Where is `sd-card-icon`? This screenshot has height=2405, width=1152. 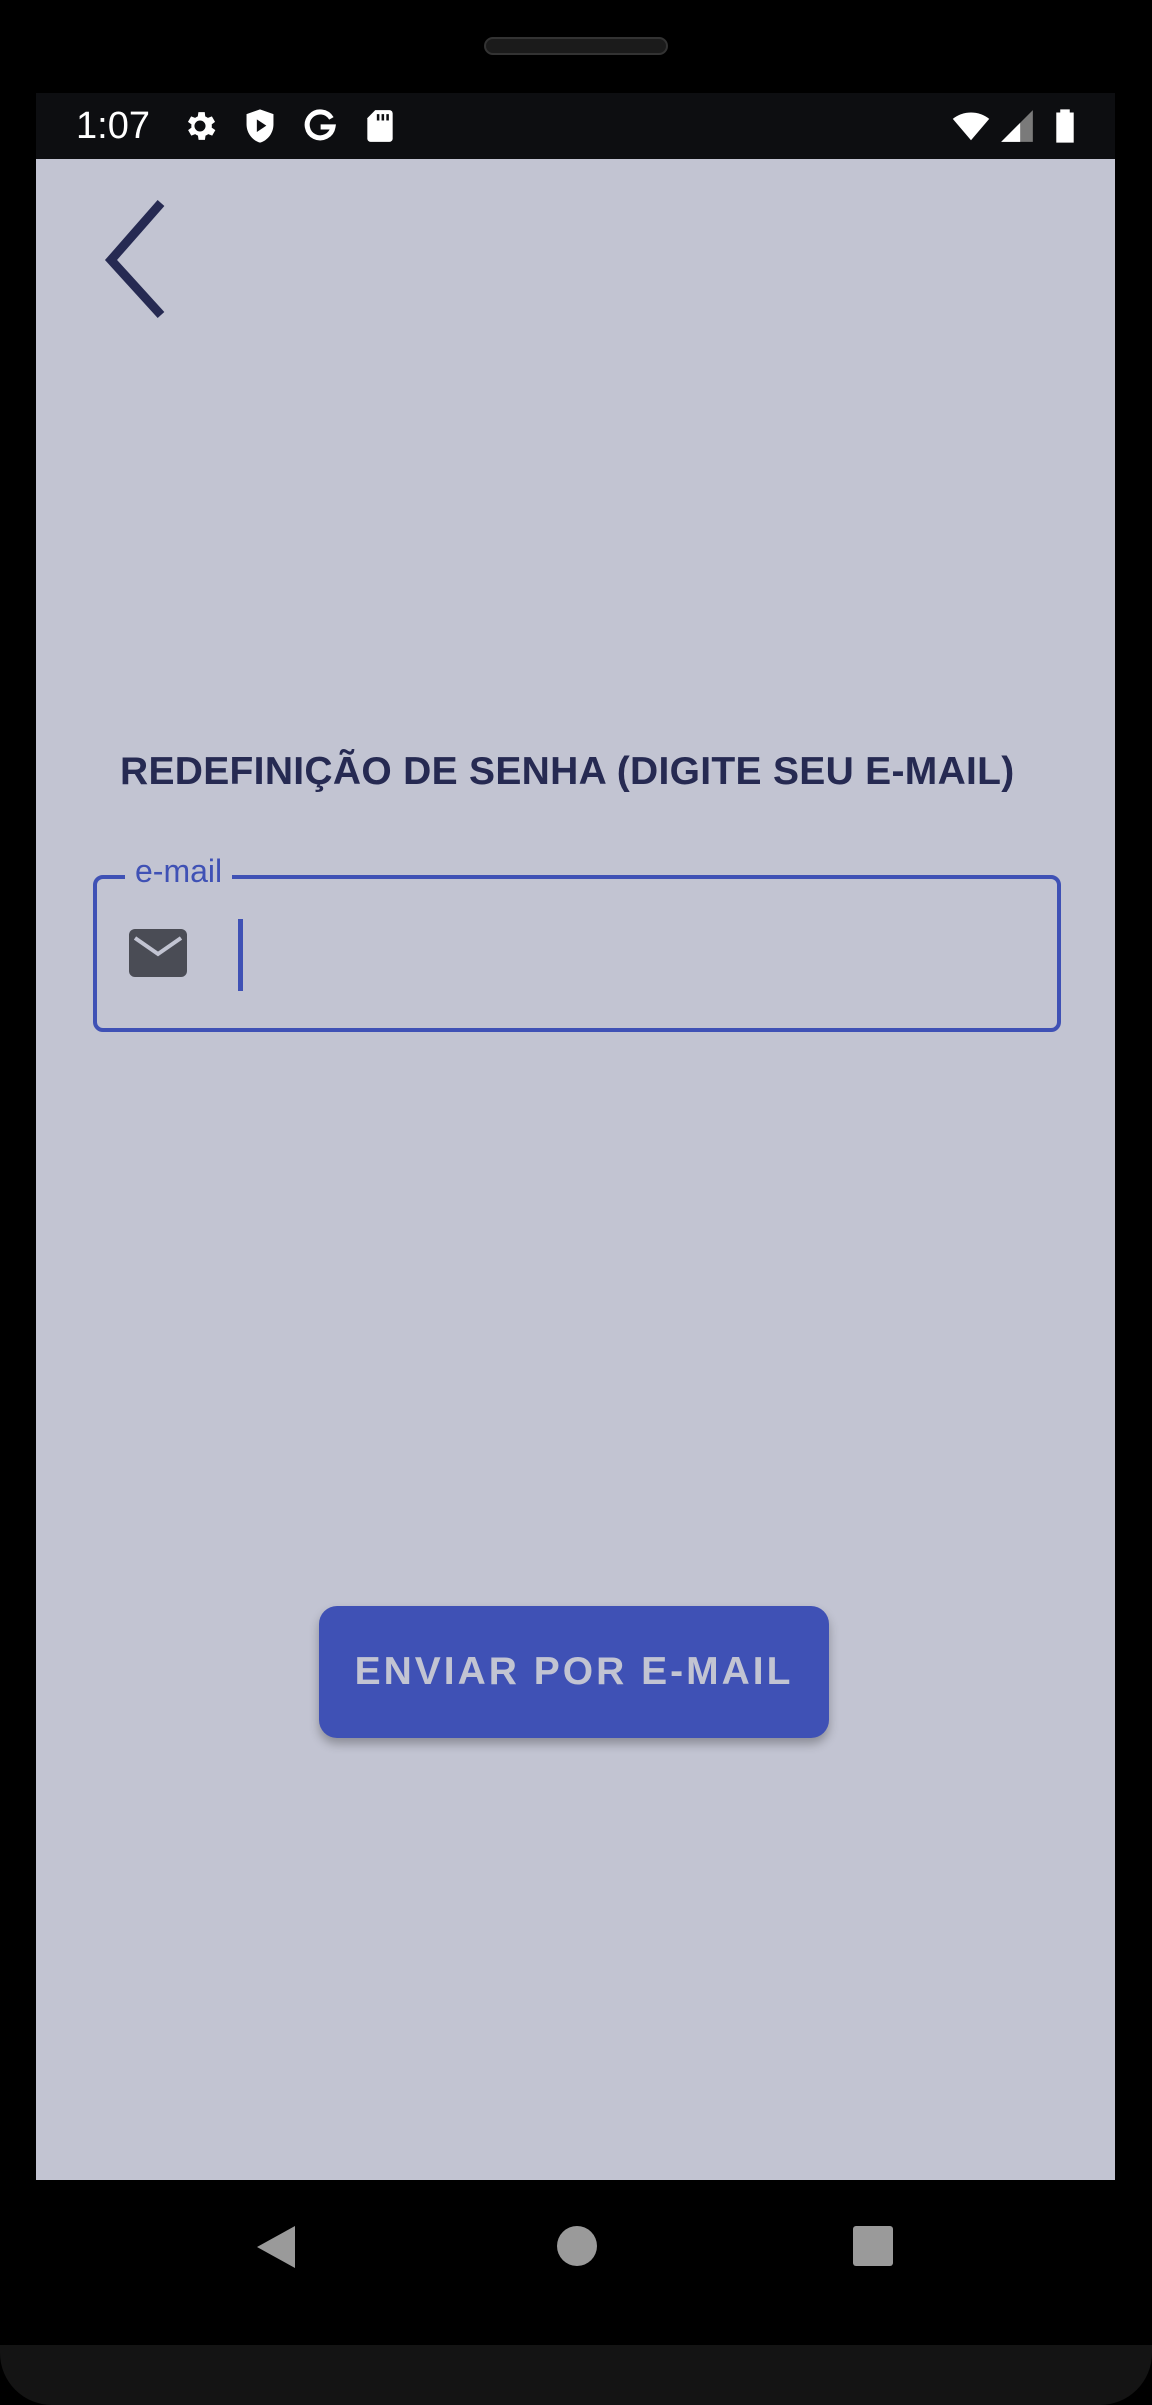 sd-card-icon is located at coordinates (380, 126).